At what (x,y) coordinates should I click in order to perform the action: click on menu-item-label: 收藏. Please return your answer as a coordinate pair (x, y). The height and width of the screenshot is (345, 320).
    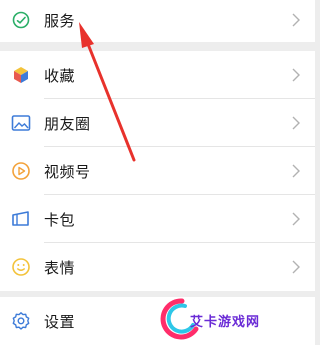
    Looking at the image, I should click on (60, 75).